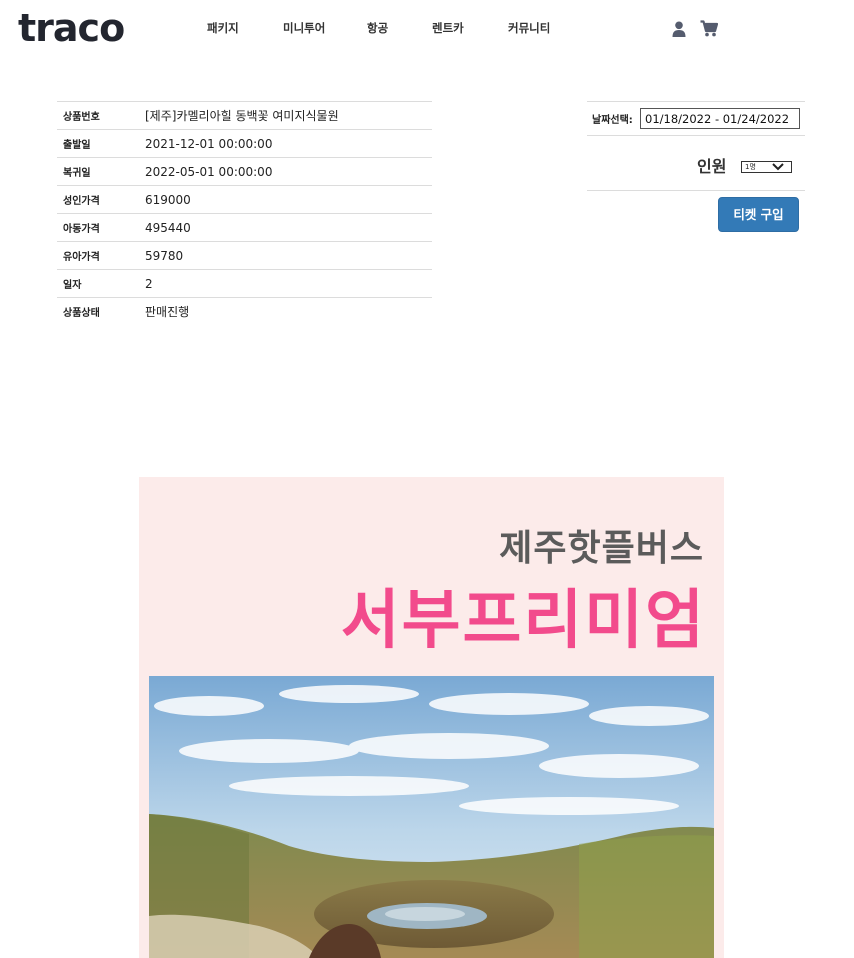  I want to click on info-label: 상품번호, so click(101, 115).